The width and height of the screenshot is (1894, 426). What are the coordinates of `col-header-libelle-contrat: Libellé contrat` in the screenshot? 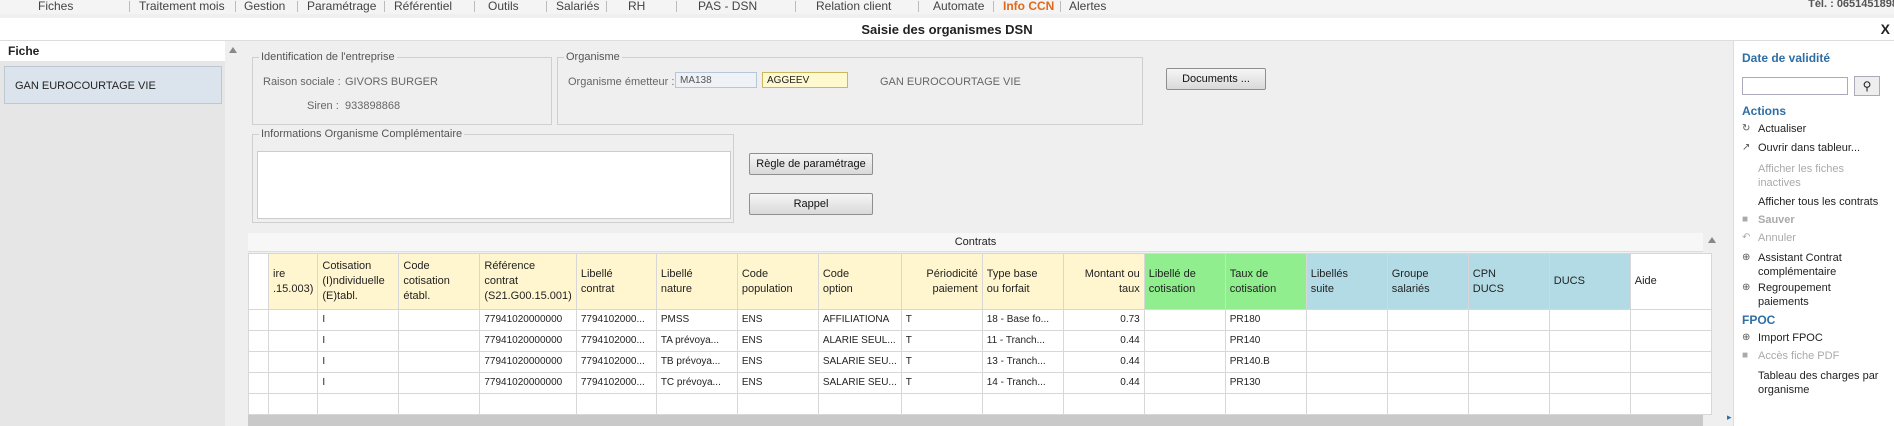 It's located at (616, 281).